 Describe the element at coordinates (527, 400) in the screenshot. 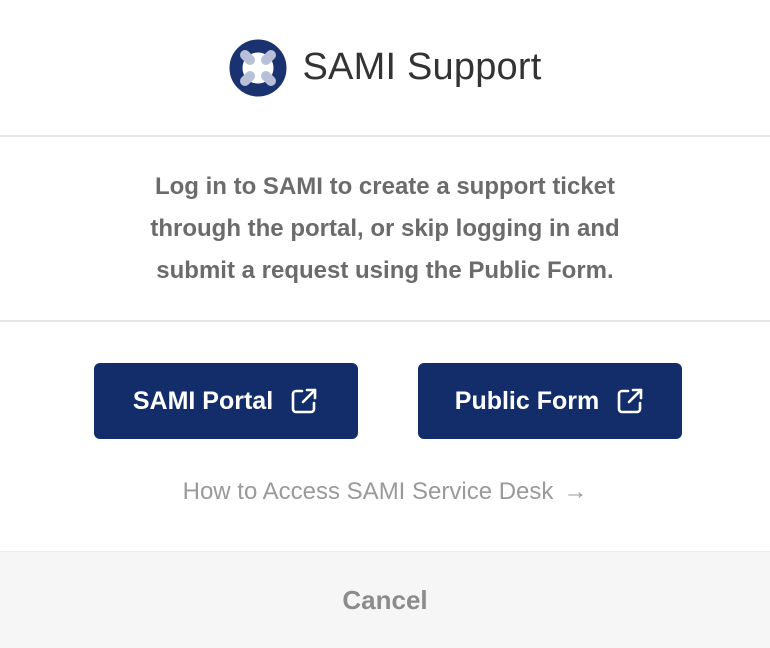

I see `public-form-label: Public Form` at that location.